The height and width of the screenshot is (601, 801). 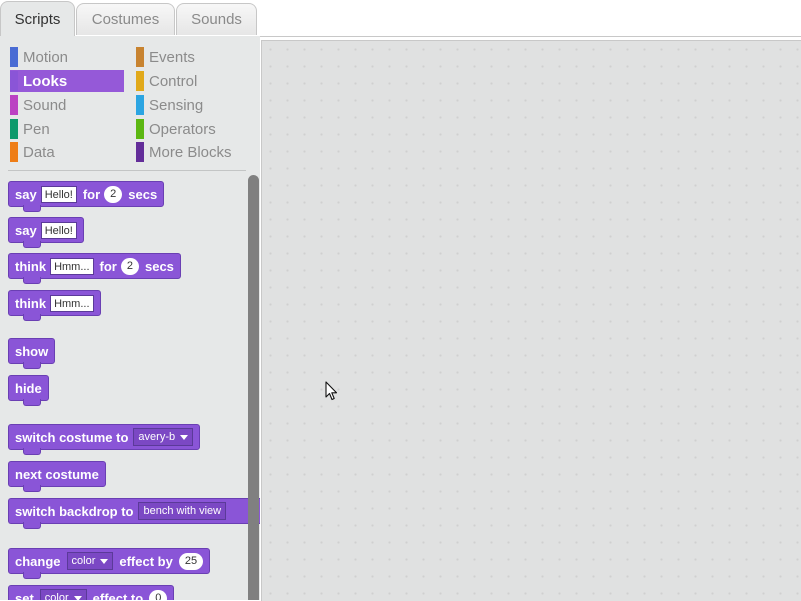 I want to click on change-effect-block: change color effect by 25, so click(x=109, y=563).